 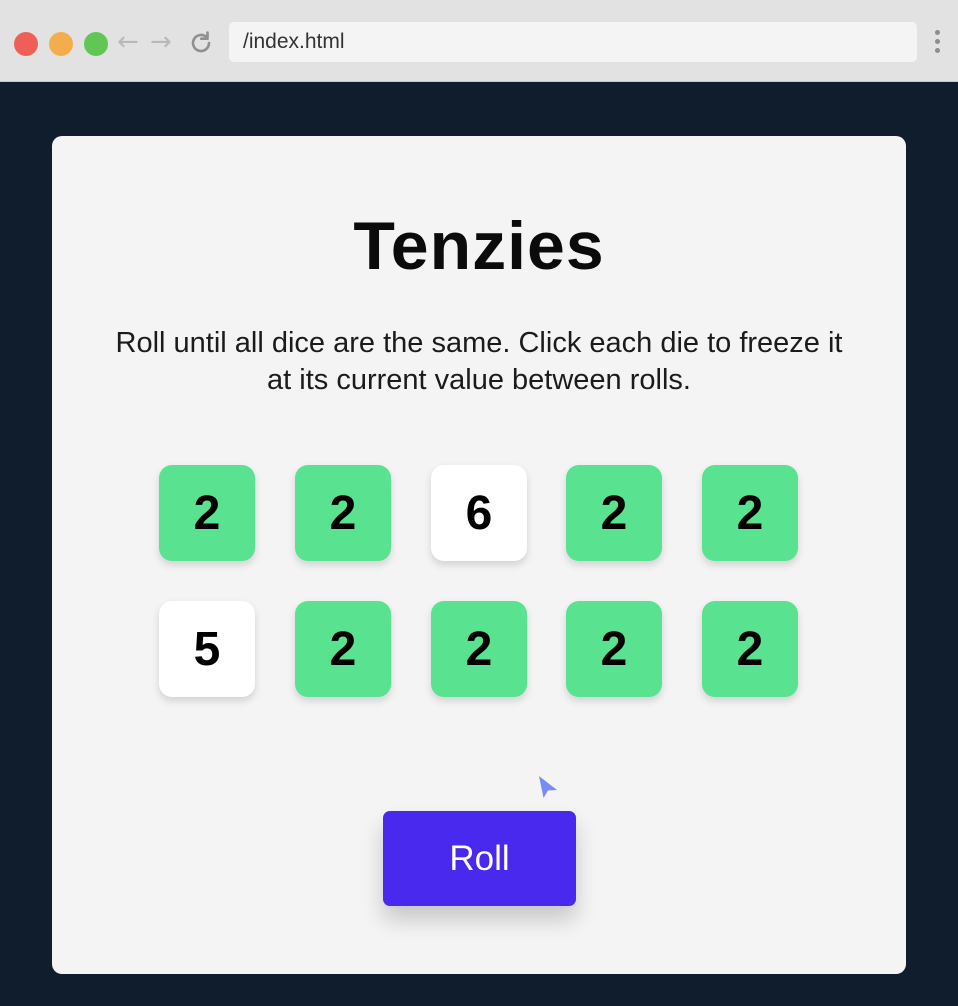 I want to click on kebab-menu-icon, so click(x=937, y=43).